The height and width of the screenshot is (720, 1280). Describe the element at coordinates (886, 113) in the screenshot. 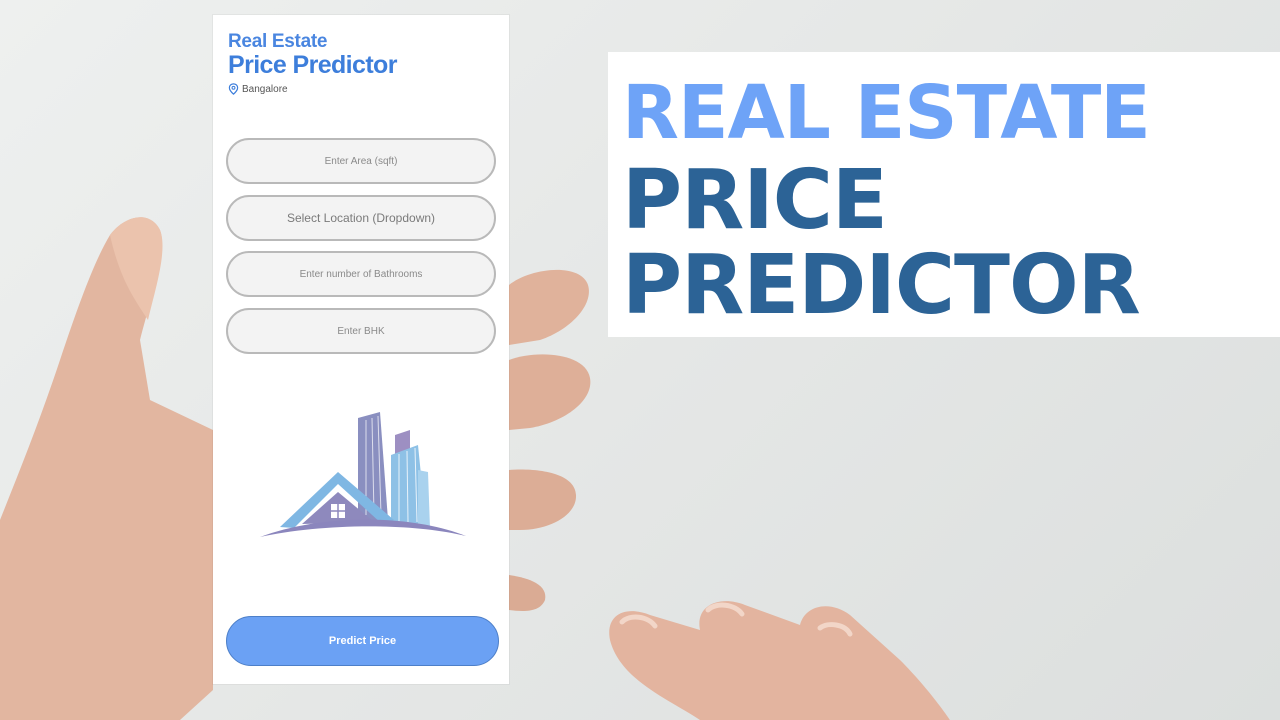

I see `banner-line-1: REAL ESTATE` at that location.